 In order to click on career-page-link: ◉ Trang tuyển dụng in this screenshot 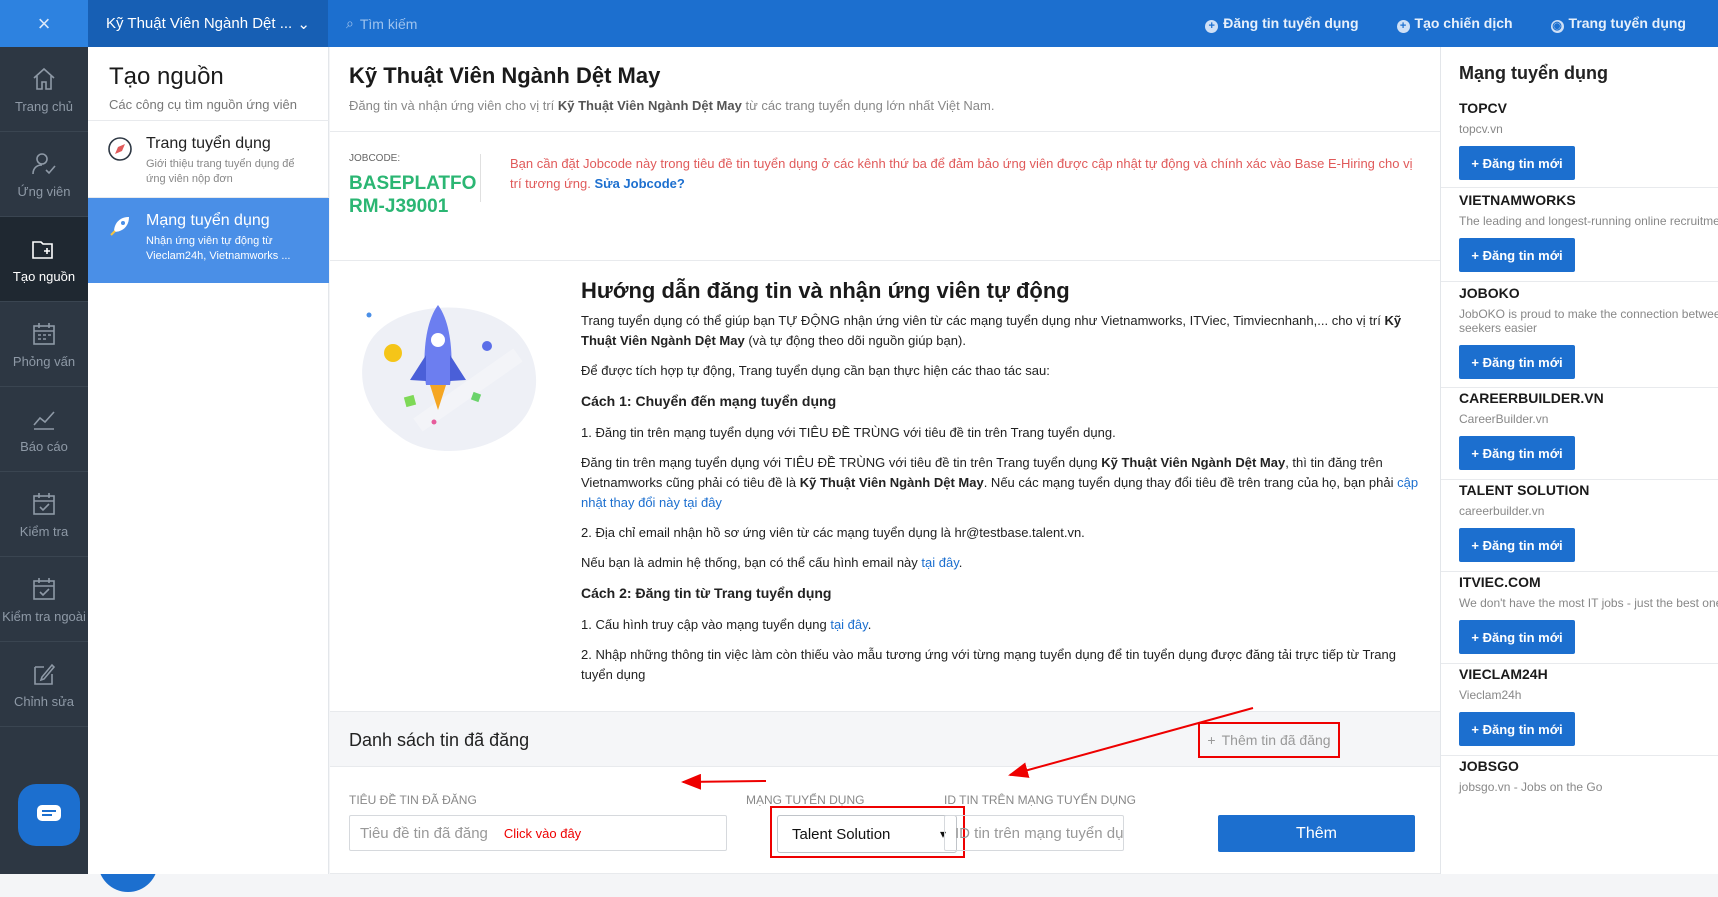, I will do `click(1618, 23)`.